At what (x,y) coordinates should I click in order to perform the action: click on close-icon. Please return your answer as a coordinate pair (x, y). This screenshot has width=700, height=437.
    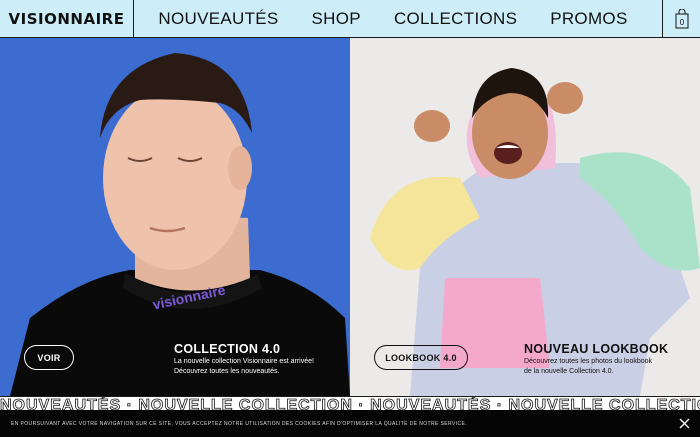
    Looking at the image, I should click on (684, 423).